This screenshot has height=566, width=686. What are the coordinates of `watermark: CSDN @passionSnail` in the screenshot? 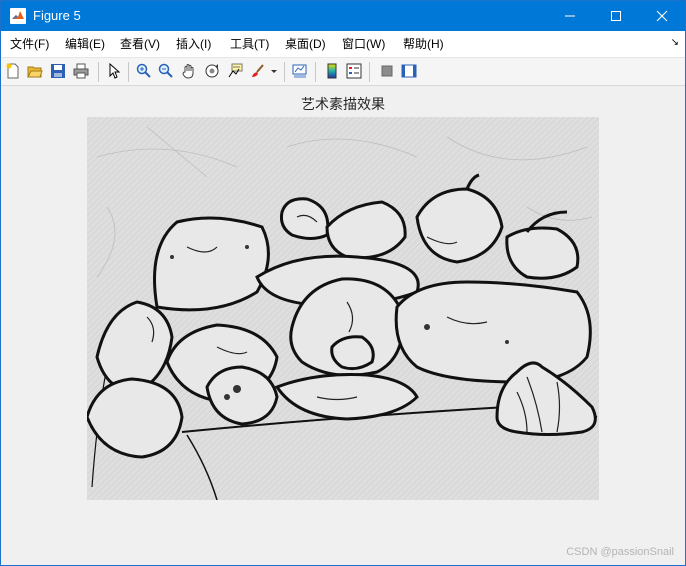 It's located at (620, 552).